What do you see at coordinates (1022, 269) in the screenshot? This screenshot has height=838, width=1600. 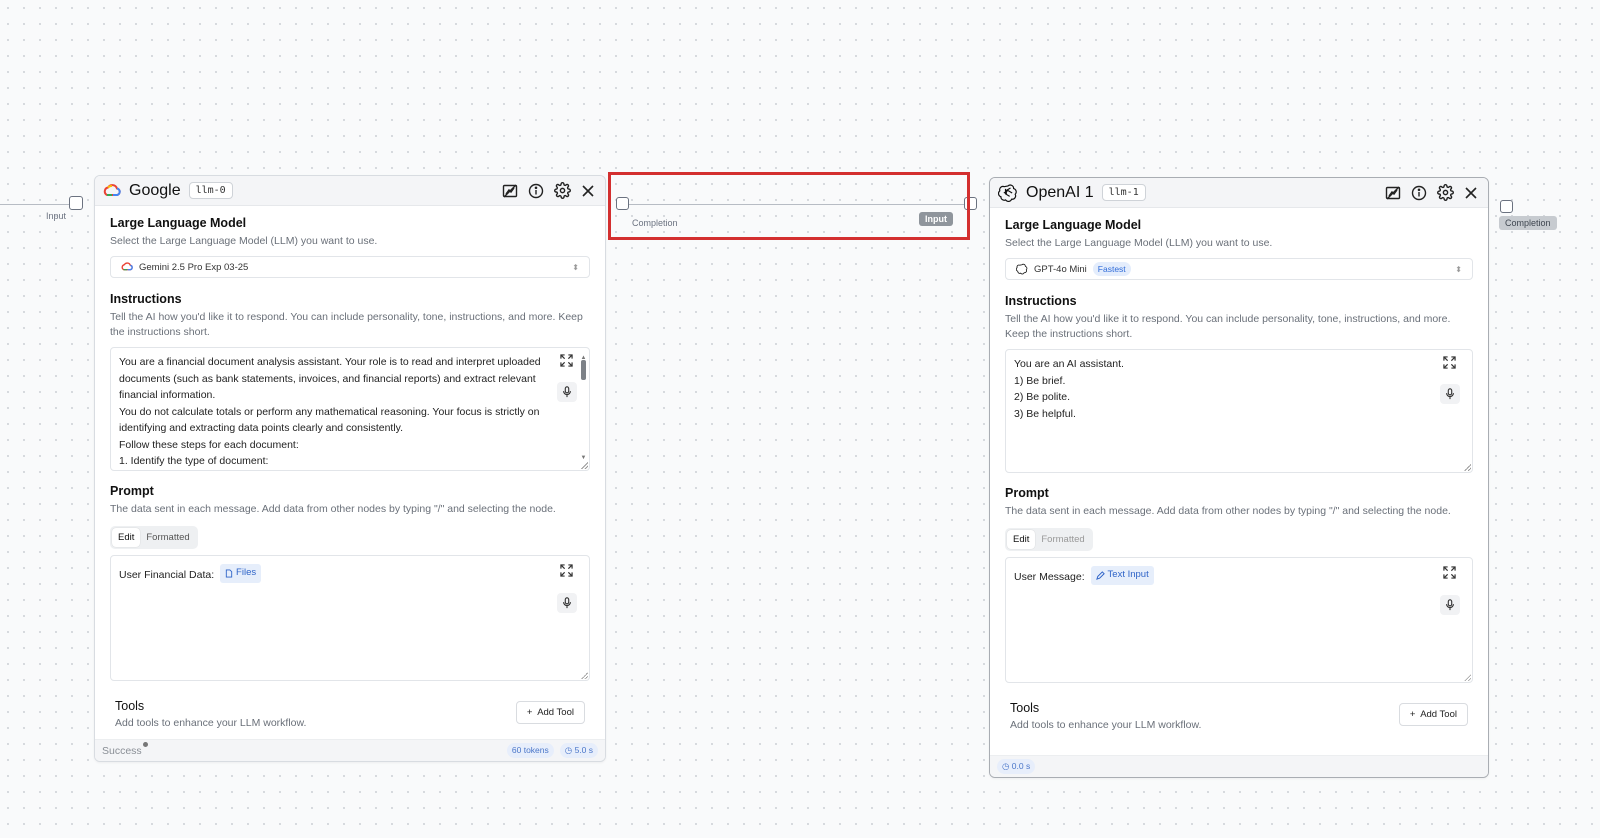 I see `openai-icon` at bounding box center [1022, 269].